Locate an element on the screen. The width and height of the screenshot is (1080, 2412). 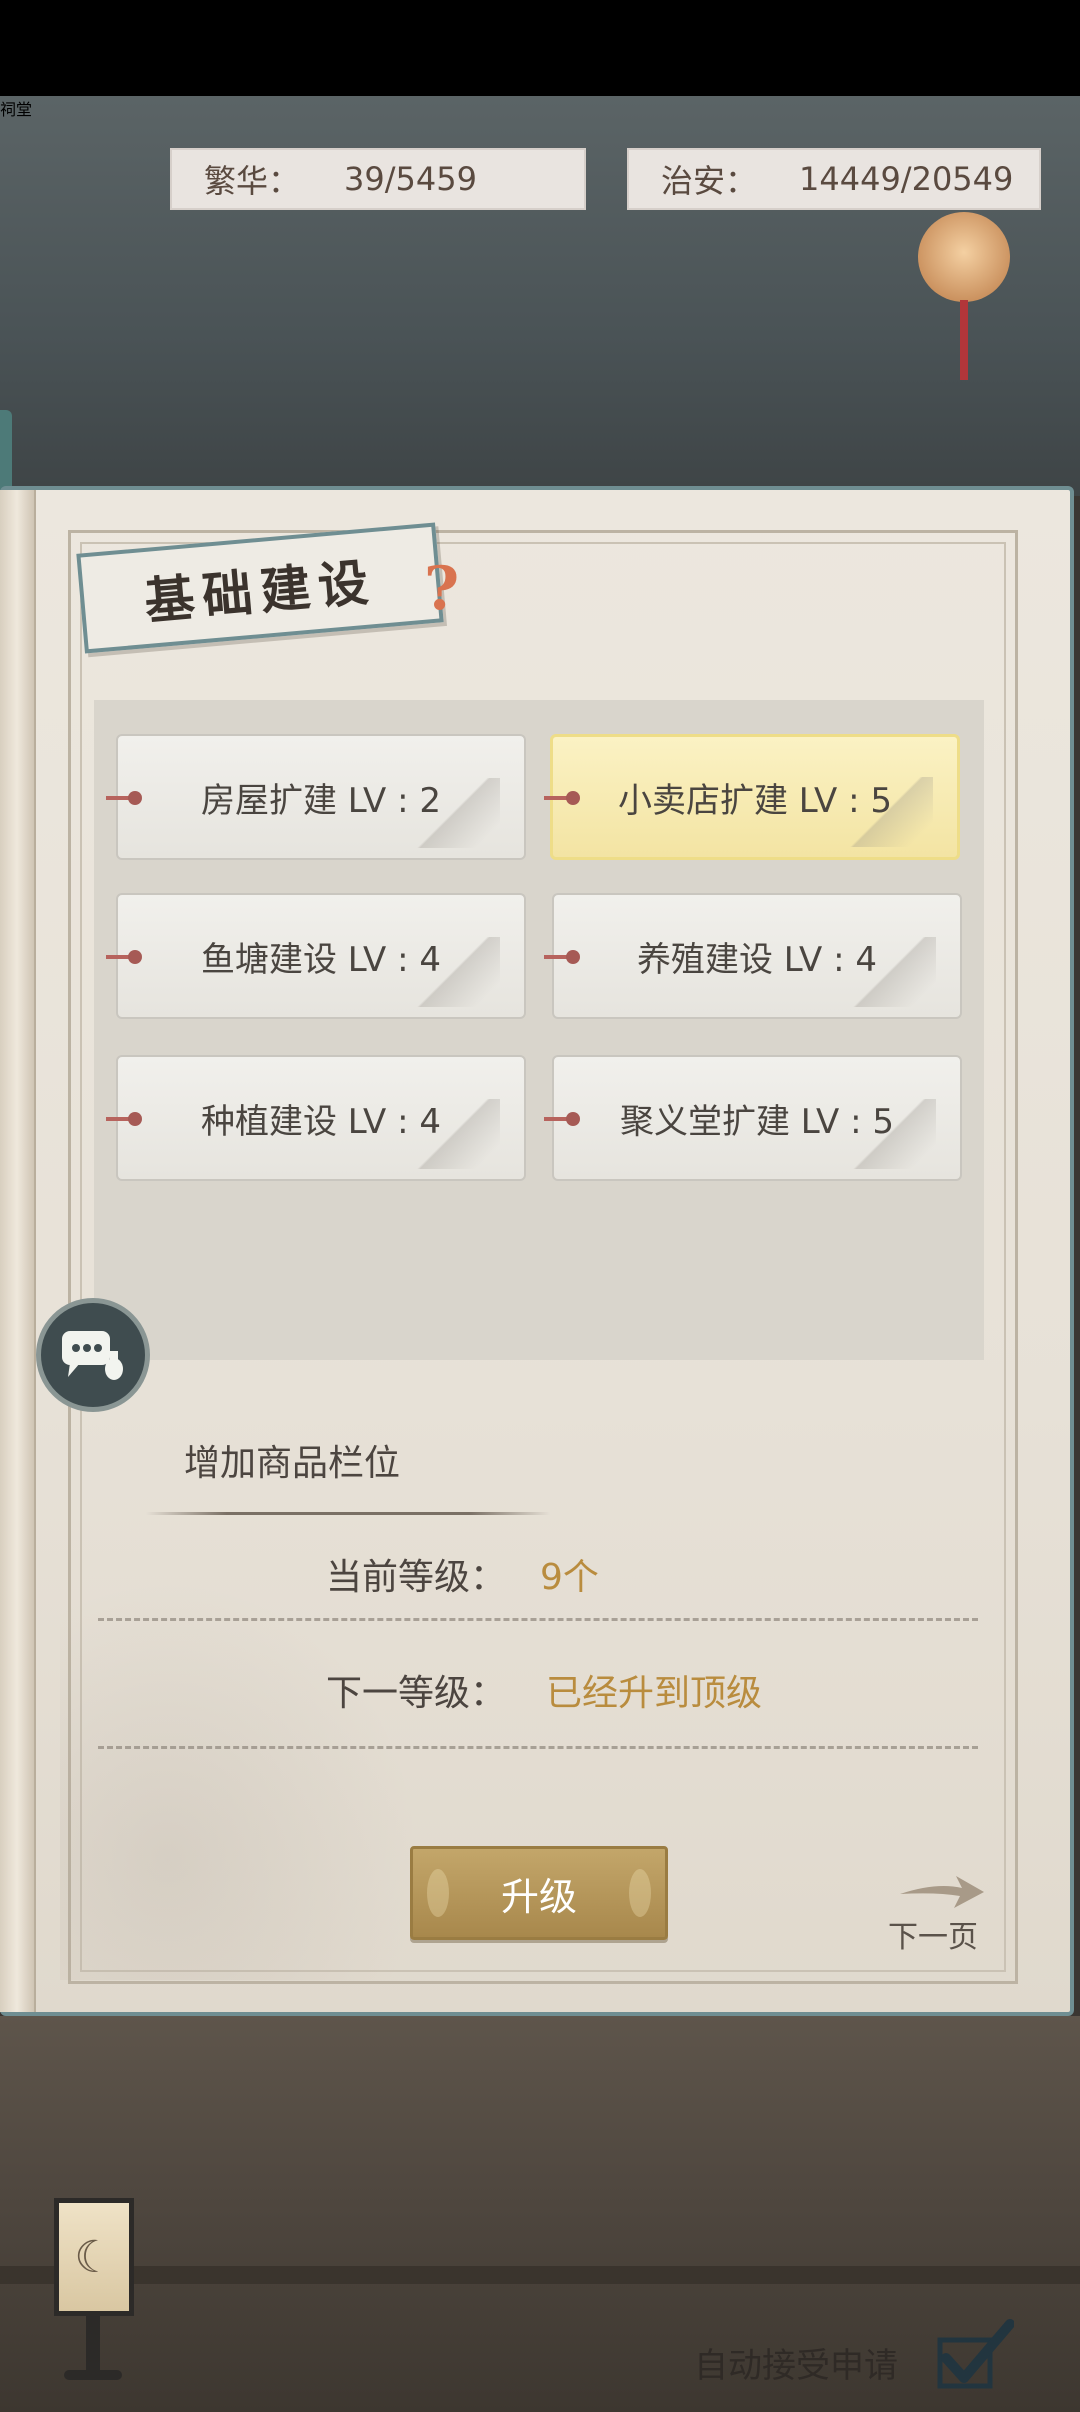
security-stat: 治安： 14449/20549 is located at coordinates (834, 179).